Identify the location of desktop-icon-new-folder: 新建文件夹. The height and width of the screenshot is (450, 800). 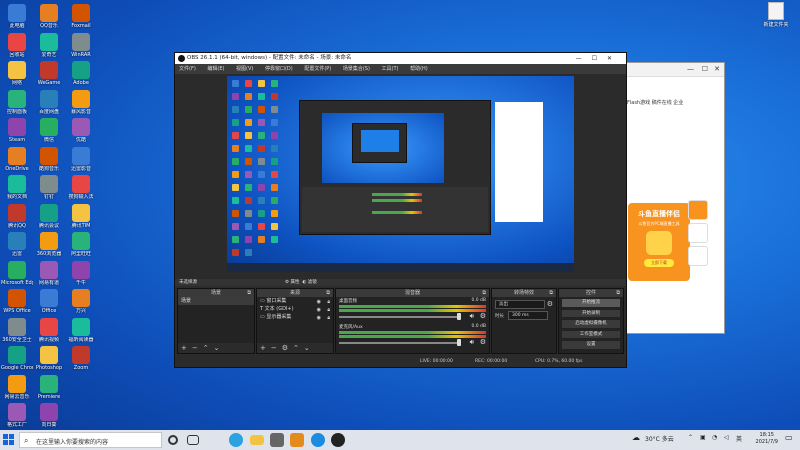
(776, 17).